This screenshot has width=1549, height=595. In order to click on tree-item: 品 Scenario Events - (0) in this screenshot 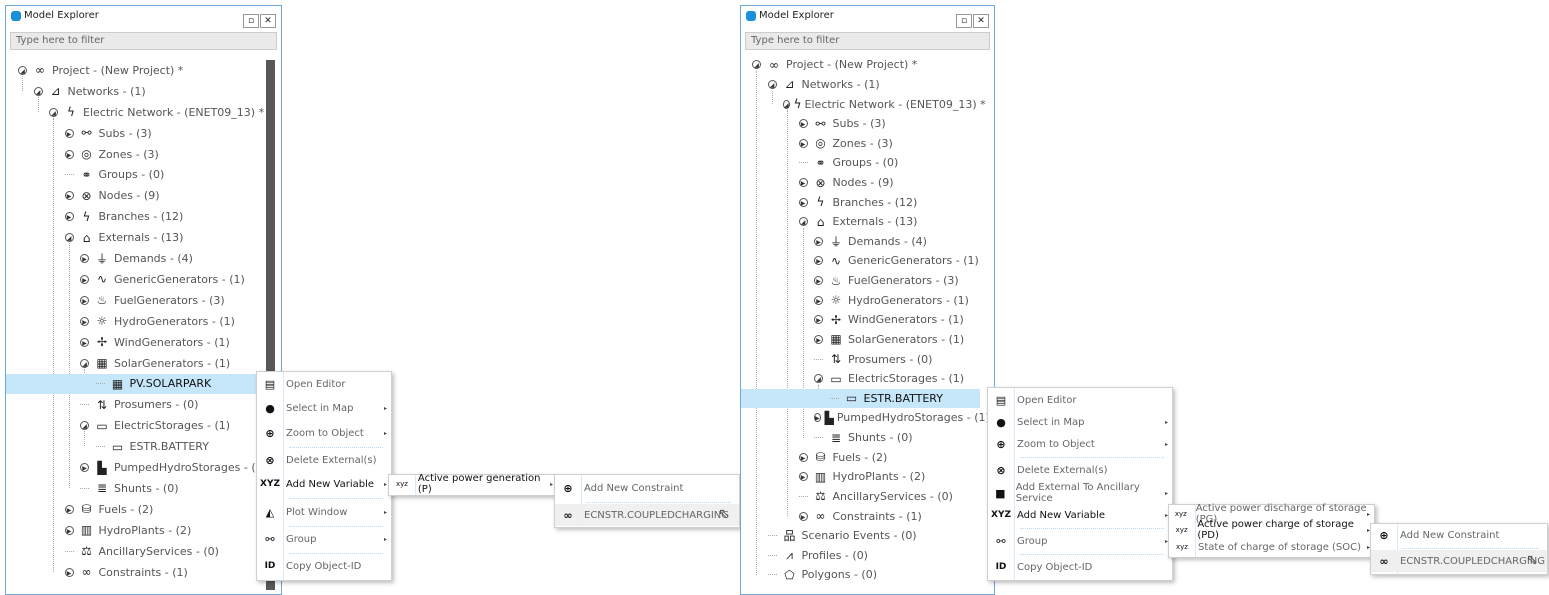, I will do `click(860, 536)`.